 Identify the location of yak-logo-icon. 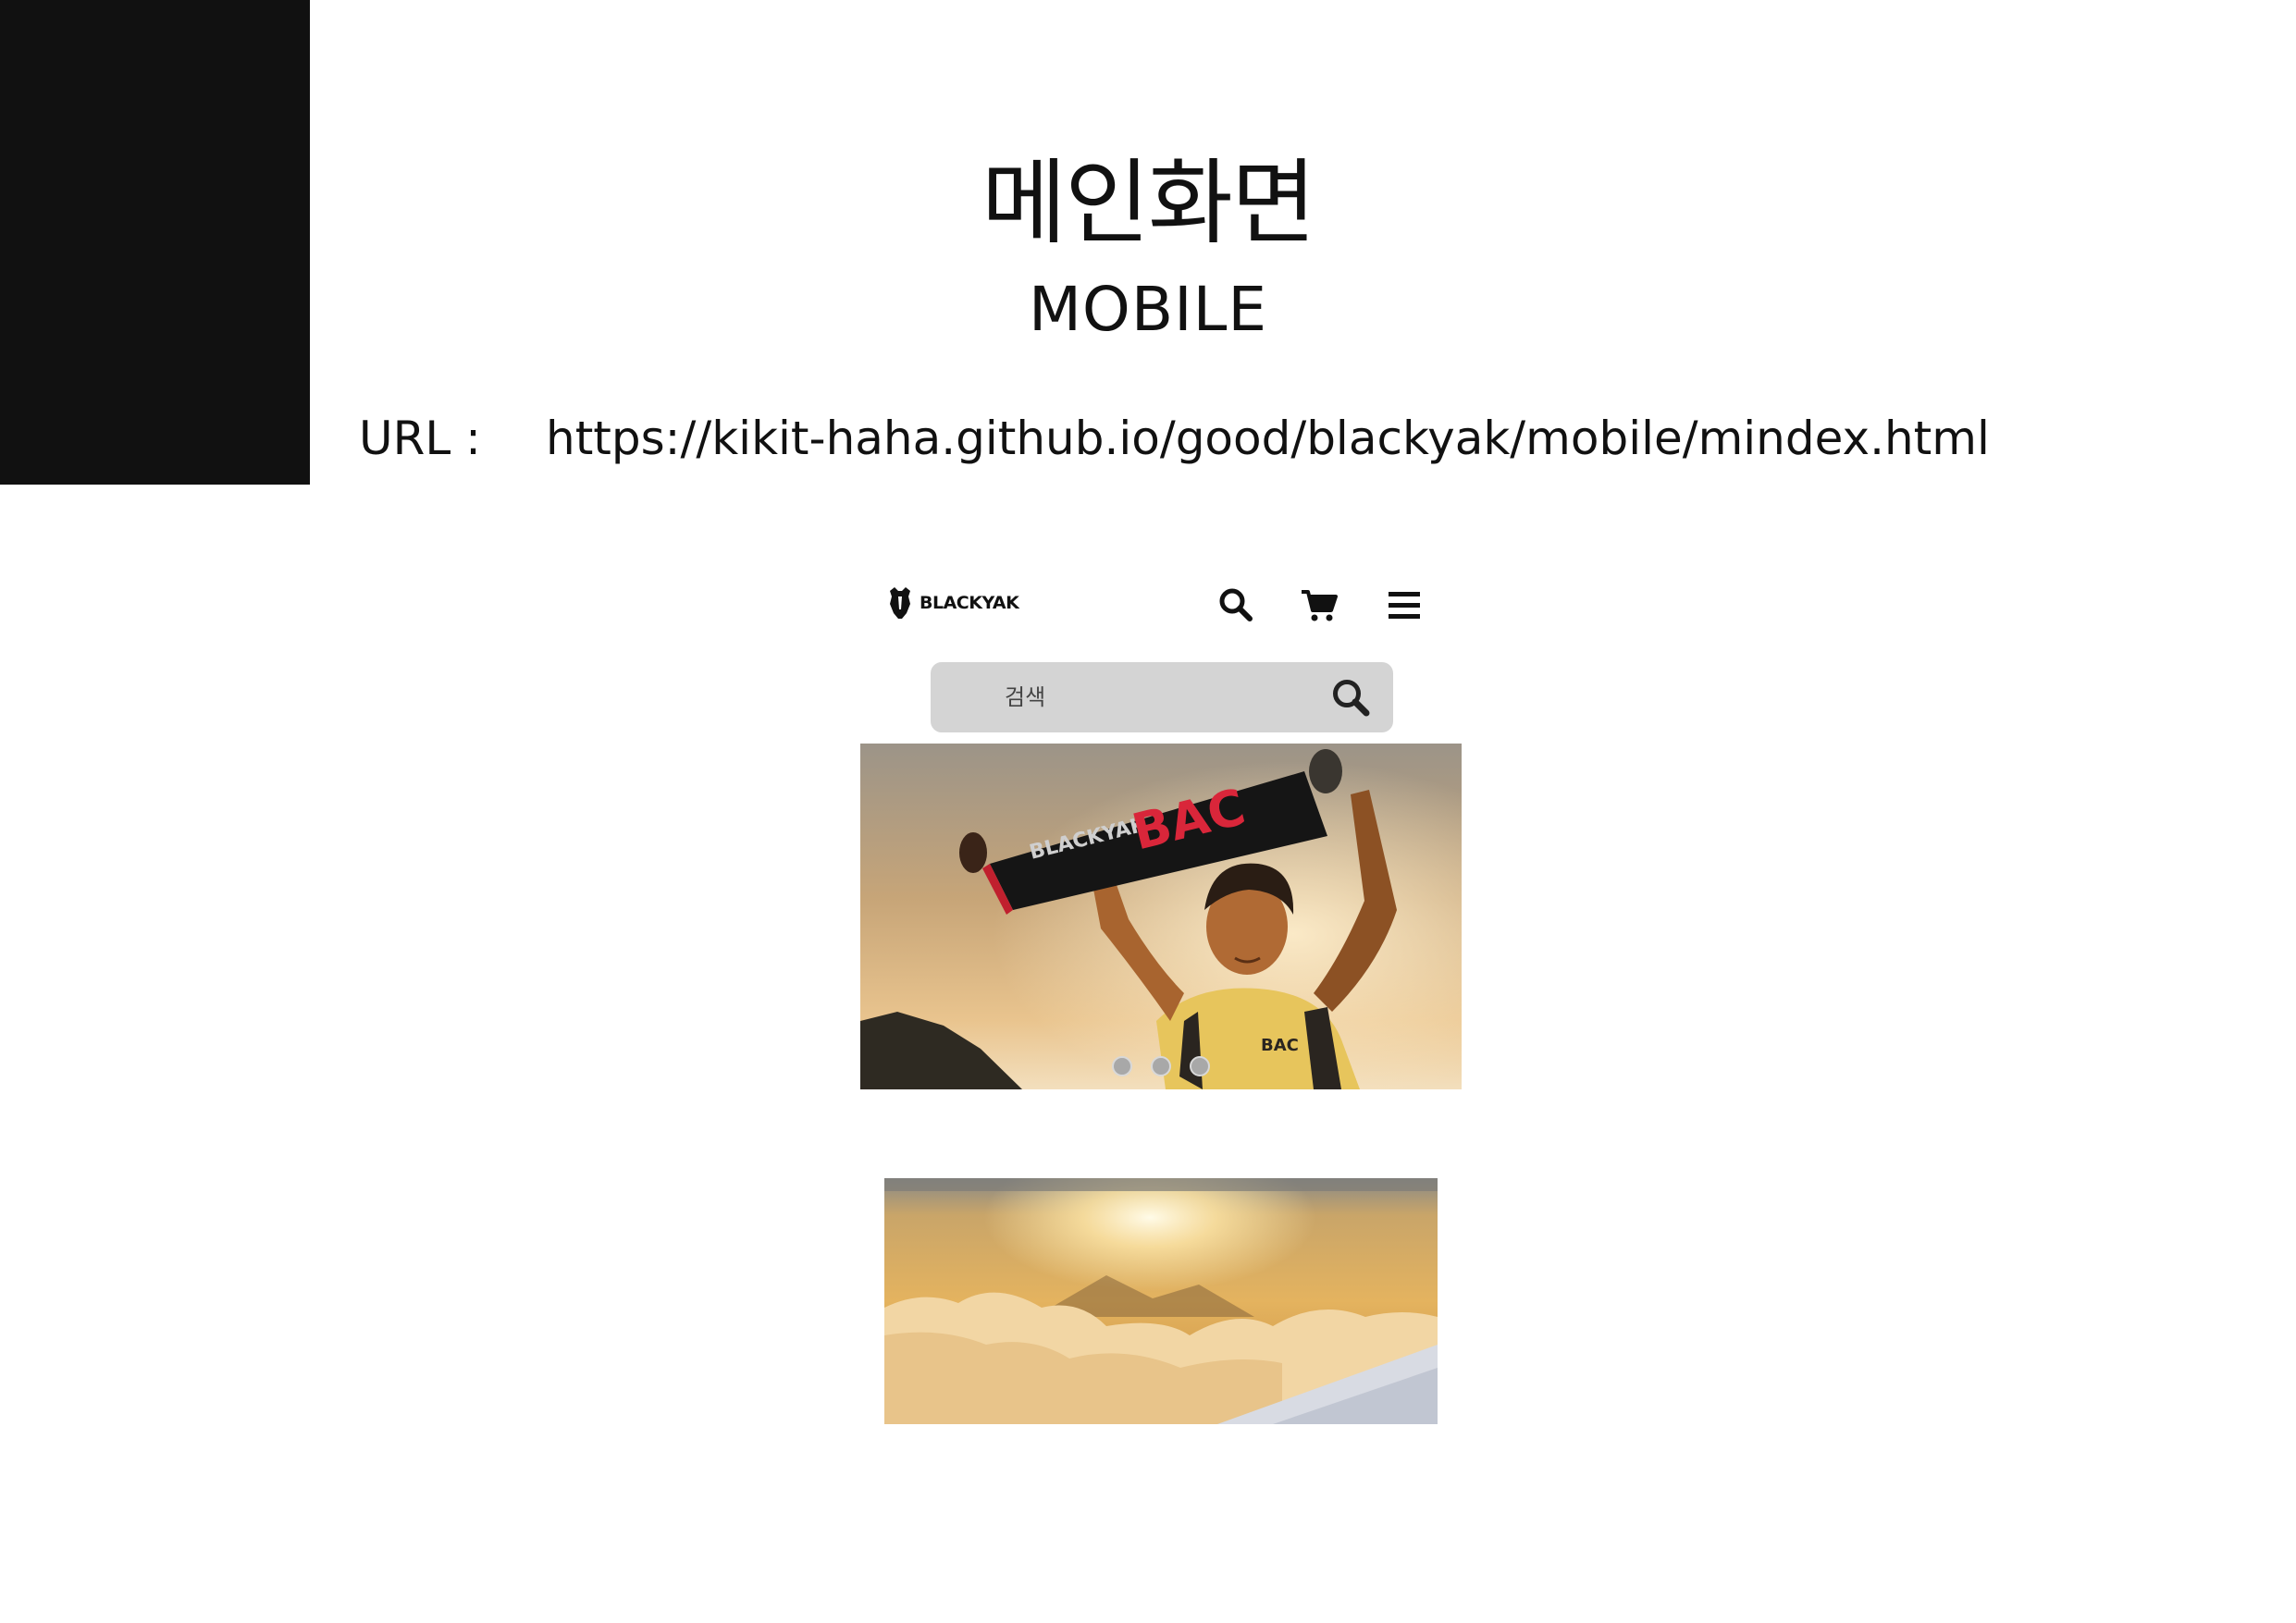
(900, 603).